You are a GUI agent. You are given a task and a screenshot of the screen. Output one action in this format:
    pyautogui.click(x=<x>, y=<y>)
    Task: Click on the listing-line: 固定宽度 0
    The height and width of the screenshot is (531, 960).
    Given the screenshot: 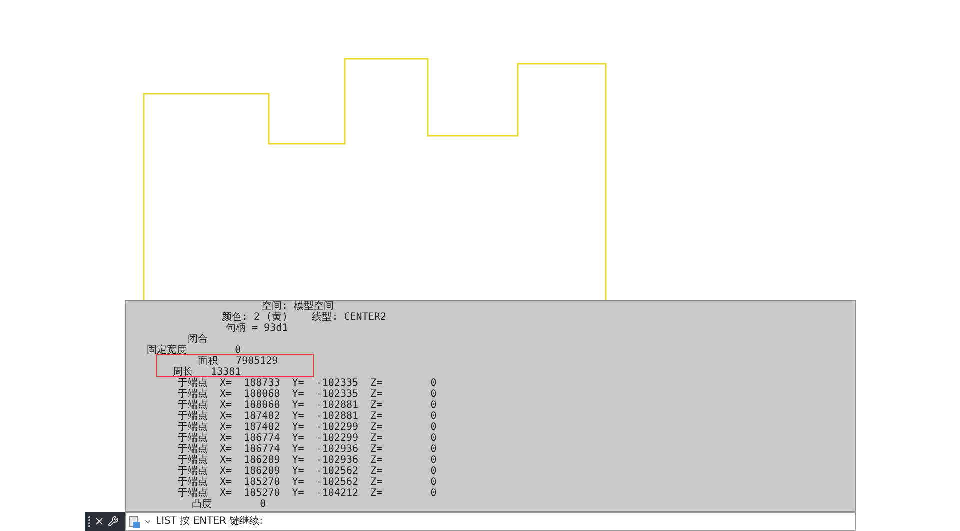 What is the action you would take?
    pyautogui.click(x=194, y=350)
    